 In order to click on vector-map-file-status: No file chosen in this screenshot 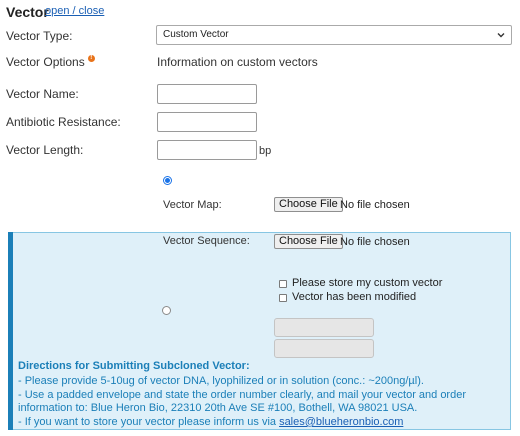, I will do `click(375, 205)`.